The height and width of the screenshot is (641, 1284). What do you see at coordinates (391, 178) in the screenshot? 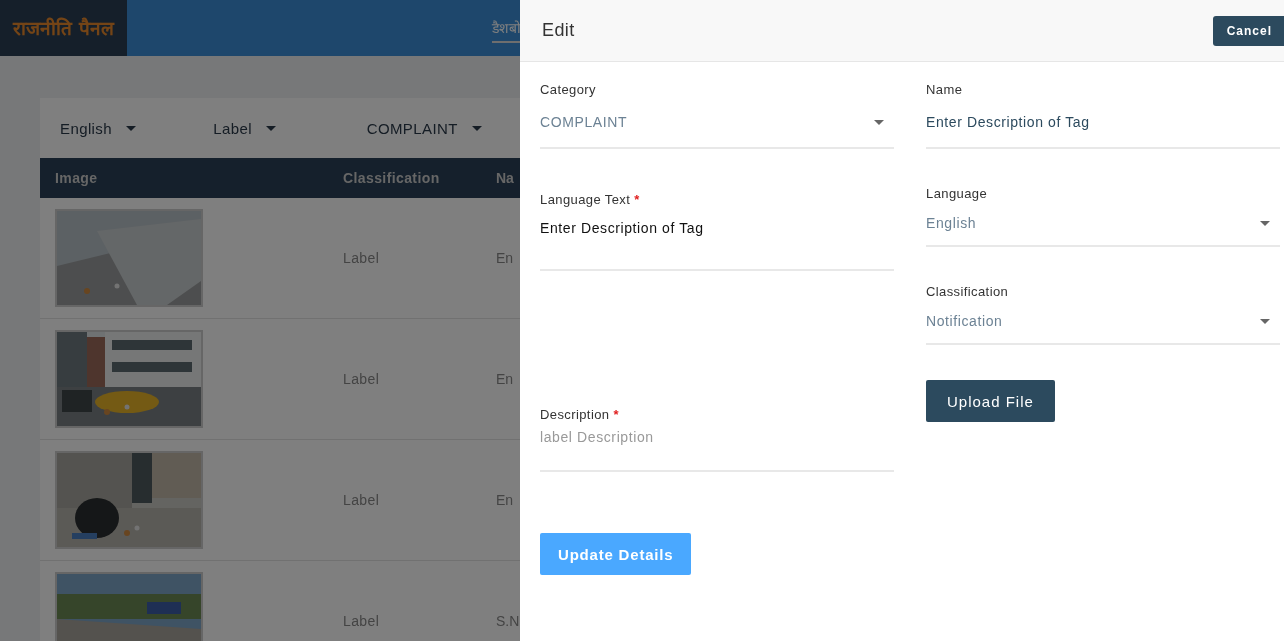
I see `column-header: Classification` at bounding box center [391, 178].